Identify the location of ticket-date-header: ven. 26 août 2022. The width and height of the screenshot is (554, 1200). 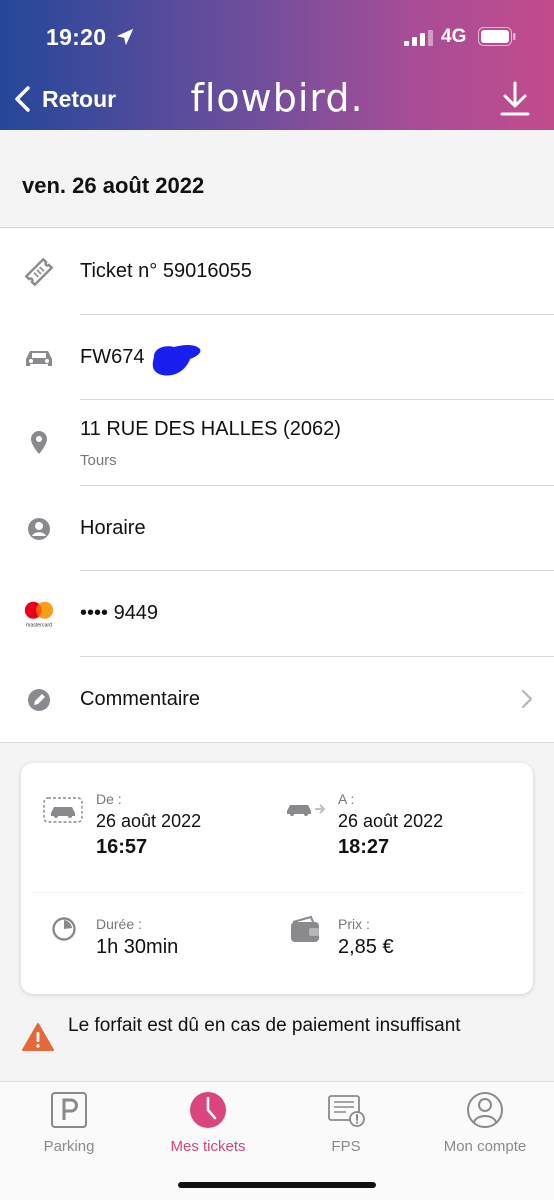
(277, 179).